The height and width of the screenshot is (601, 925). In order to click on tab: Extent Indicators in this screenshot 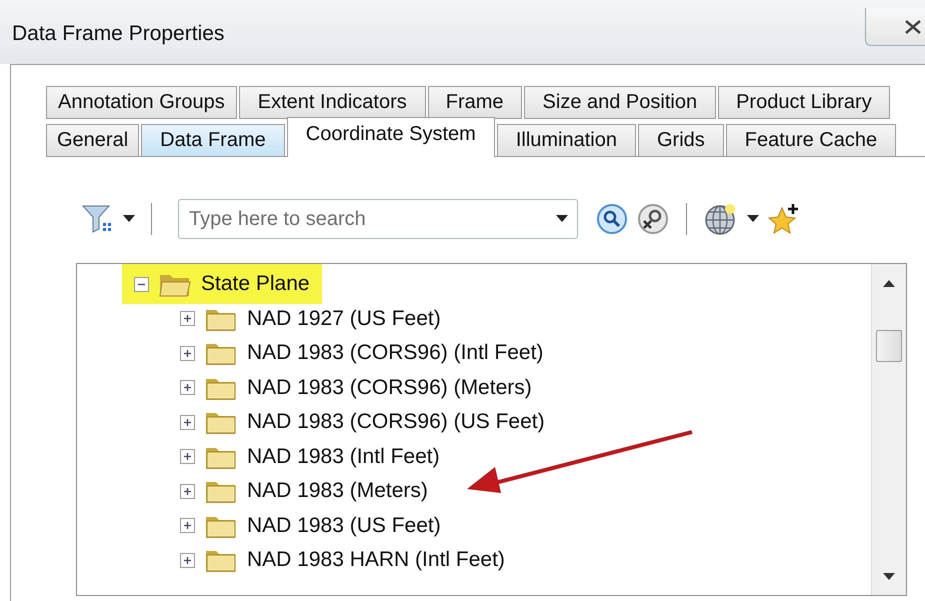, I will do `click(332, 102)`.